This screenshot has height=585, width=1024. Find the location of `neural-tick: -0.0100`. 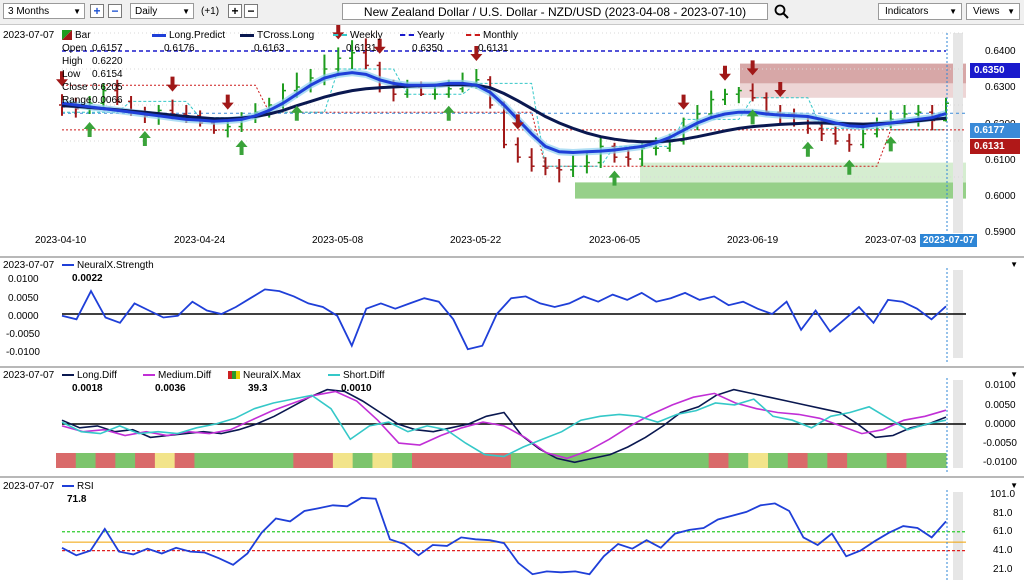

neural-tick: -0.0100 is located at coordinates (23, 352).